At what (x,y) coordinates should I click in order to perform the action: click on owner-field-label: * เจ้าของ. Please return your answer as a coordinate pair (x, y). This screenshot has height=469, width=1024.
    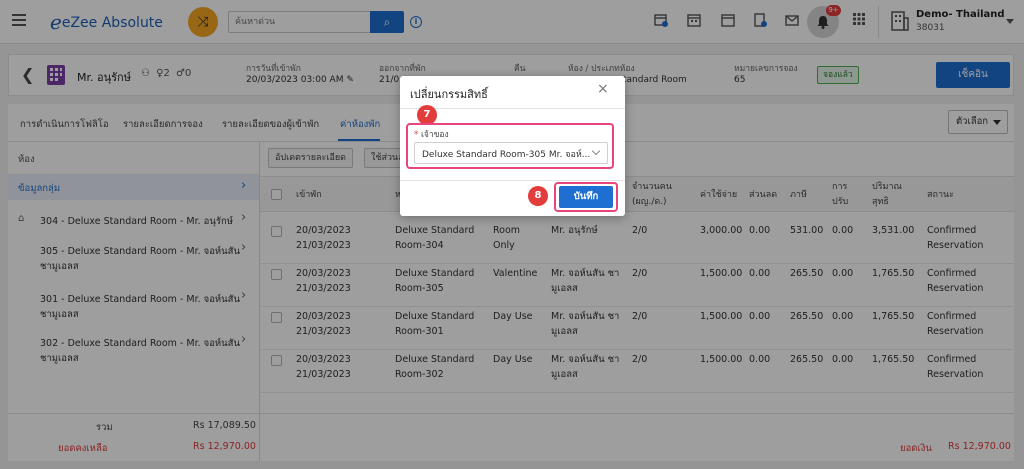
    Looking at the image, I should click on (431, 134).